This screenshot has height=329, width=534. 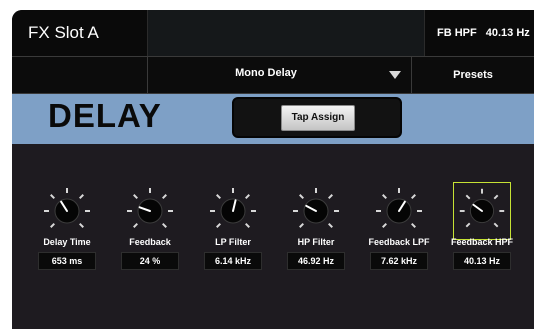 I want to click on param-lp-filter: LP Filter 6.14 kHz, so click(x=233, y=236).